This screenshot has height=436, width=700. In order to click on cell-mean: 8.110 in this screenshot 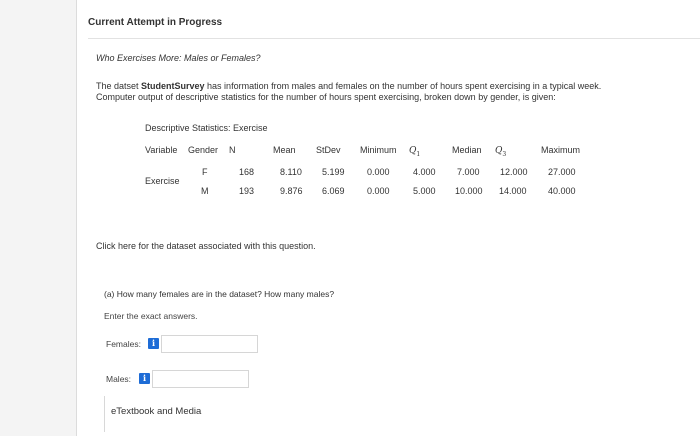, I will do `click(291, 172)`.